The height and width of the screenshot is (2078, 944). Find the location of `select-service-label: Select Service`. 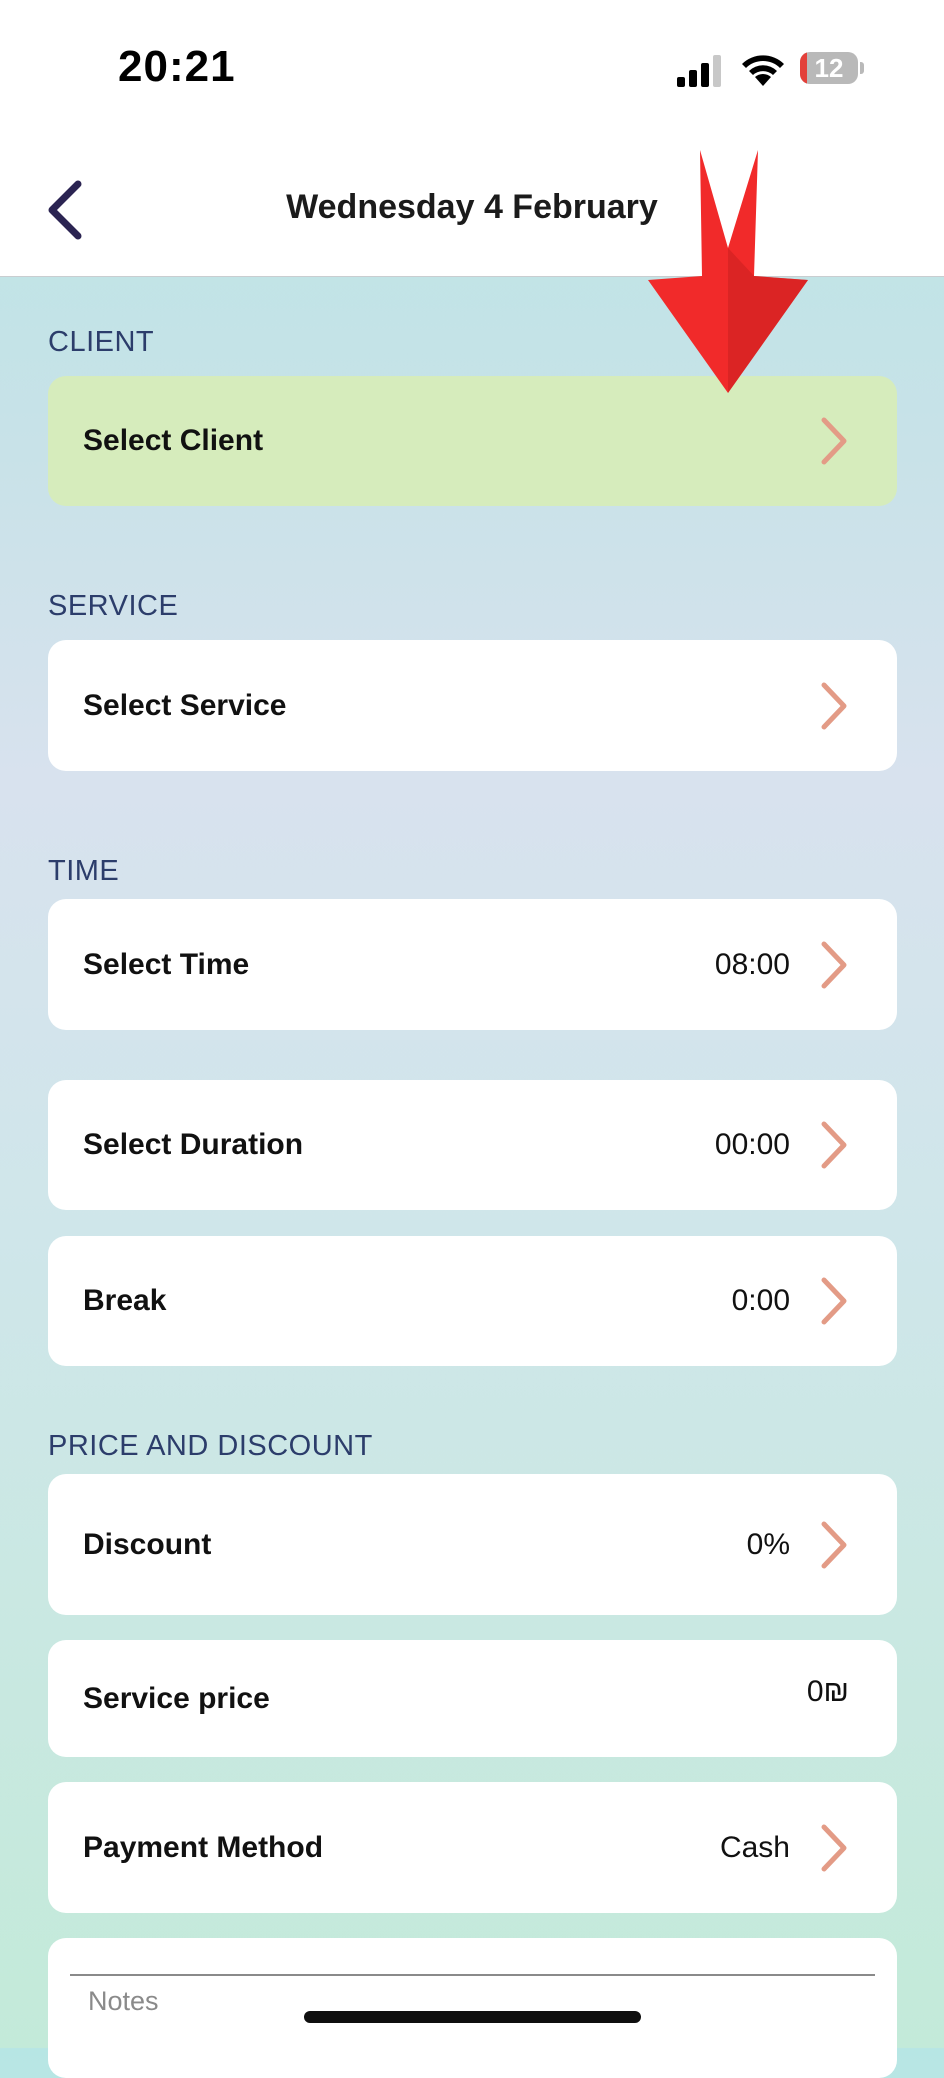

select-service-label: Select Service is located at coordinates (185, 705).